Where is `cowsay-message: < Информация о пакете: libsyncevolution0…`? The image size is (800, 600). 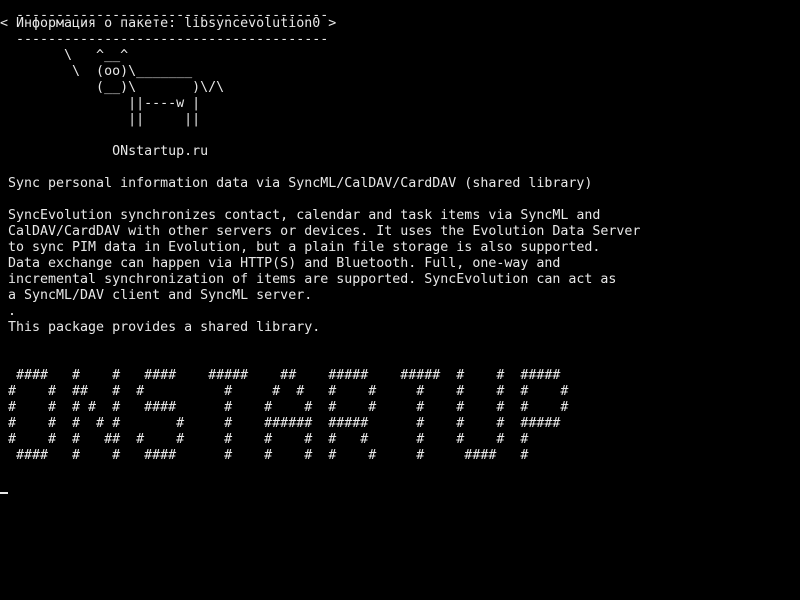 cowsay-message: < Информация о пакете: libsyncevolution0… is located at coordinates (168, 23).